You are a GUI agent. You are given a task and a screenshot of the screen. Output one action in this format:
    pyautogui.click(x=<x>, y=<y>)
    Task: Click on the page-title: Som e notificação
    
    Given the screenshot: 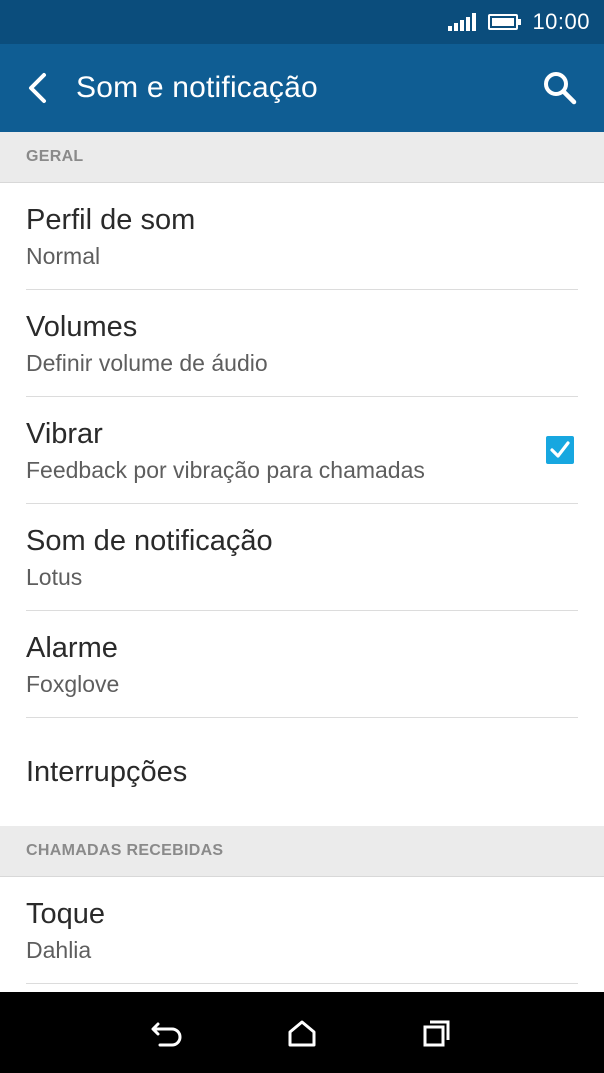 What is the action you would take?
    pyautogui.click(x=197, y=87)
    